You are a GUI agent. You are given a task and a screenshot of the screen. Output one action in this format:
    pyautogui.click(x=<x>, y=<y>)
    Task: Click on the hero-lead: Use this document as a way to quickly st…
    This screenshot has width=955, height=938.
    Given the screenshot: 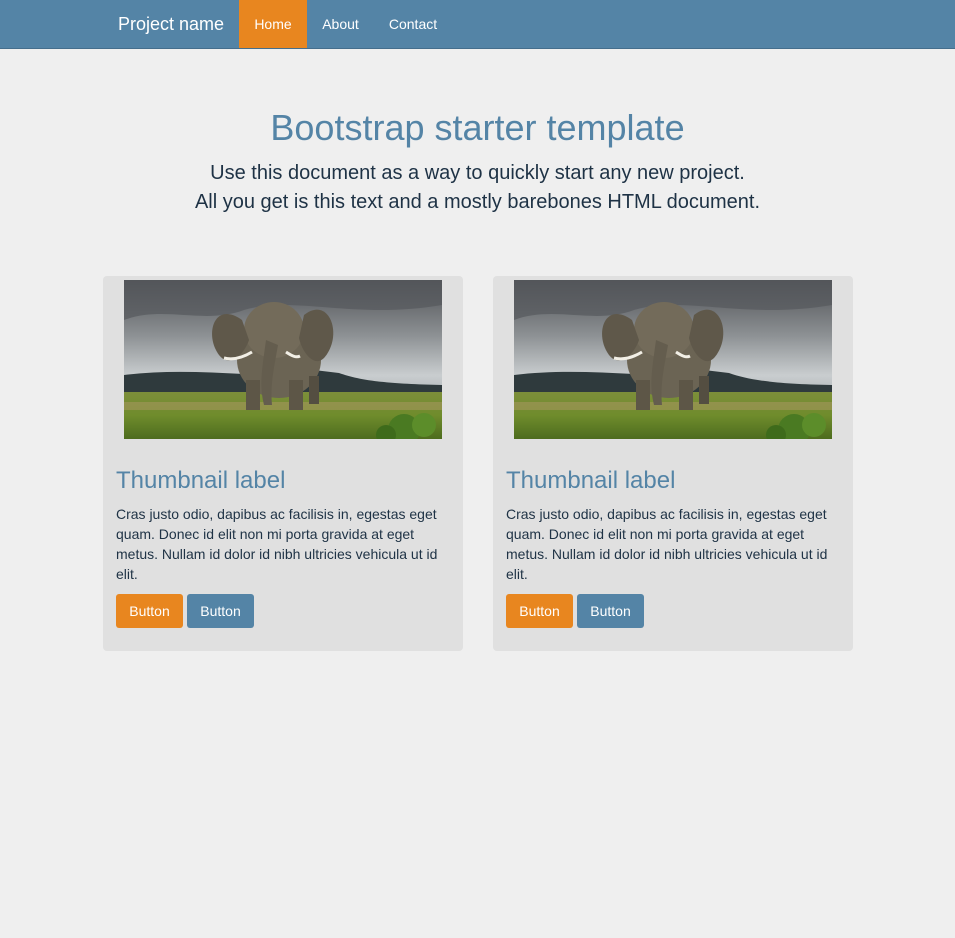 What is the action you would take?
    pyautogui.click(x=477, y=188)
    